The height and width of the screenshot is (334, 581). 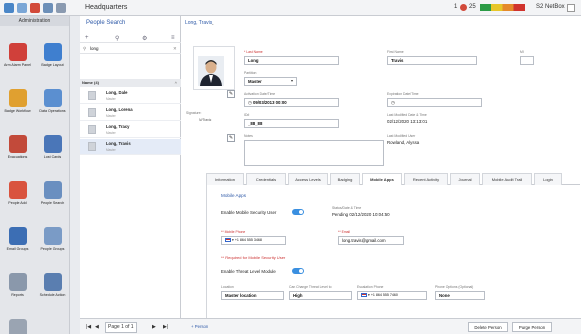 What do you see at coordinates (432, 60) in the screenshot?
I see `first-name-field: Travis` at bounding box center [432, 60].